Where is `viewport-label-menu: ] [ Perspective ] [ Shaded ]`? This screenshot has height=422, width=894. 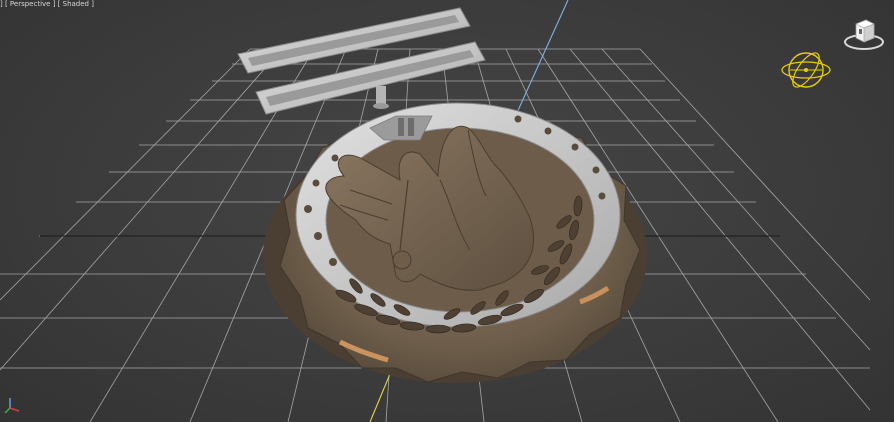 viewport-label-menu: ] [ Perspective ] [ Shaded ] is located at coordinates (47, 5).